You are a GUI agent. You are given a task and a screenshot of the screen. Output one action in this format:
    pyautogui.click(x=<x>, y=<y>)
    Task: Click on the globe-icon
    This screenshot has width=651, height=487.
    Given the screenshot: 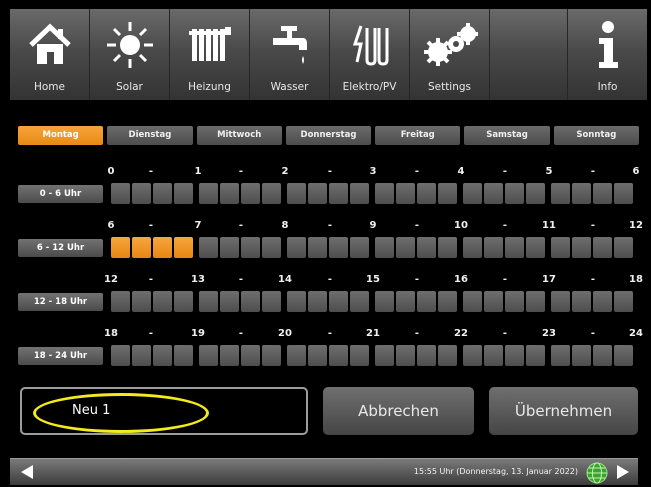 What is the action you would take?
    pyautogui.click(x=597, y=474)
    